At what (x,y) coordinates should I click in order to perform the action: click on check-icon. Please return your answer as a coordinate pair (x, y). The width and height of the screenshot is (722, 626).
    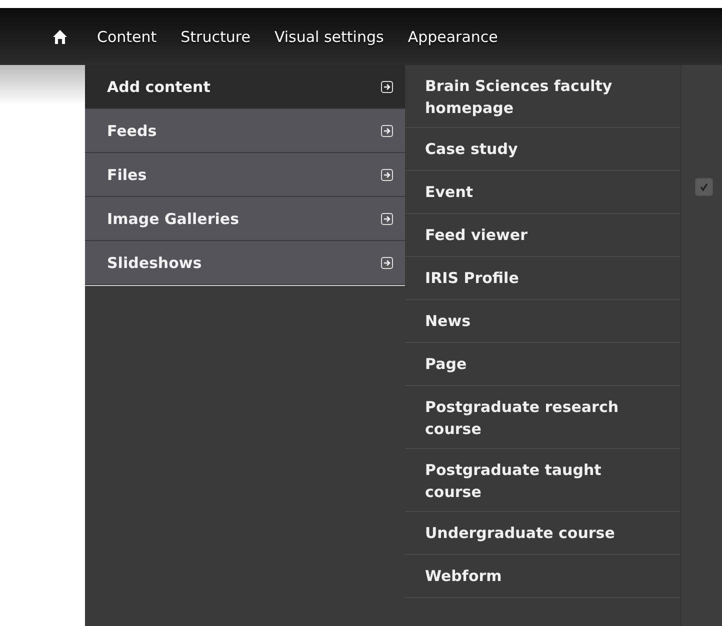
    Looking at the image, I should click on (704, 187).